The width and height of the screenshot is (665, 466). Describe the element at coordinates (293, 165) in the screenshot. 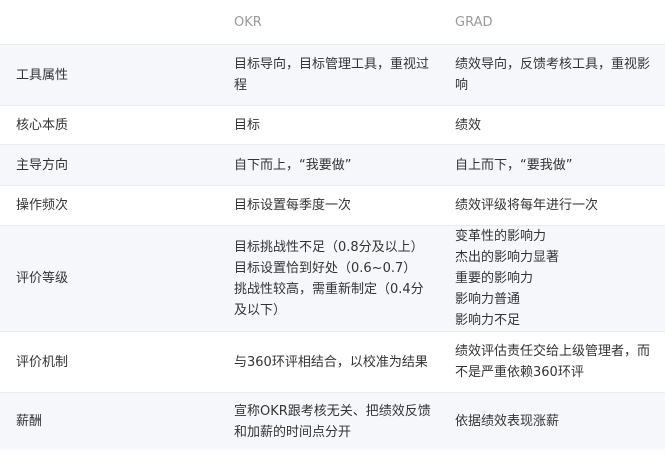

I see `okr-line: 自下而上，“我要做”` at that location.